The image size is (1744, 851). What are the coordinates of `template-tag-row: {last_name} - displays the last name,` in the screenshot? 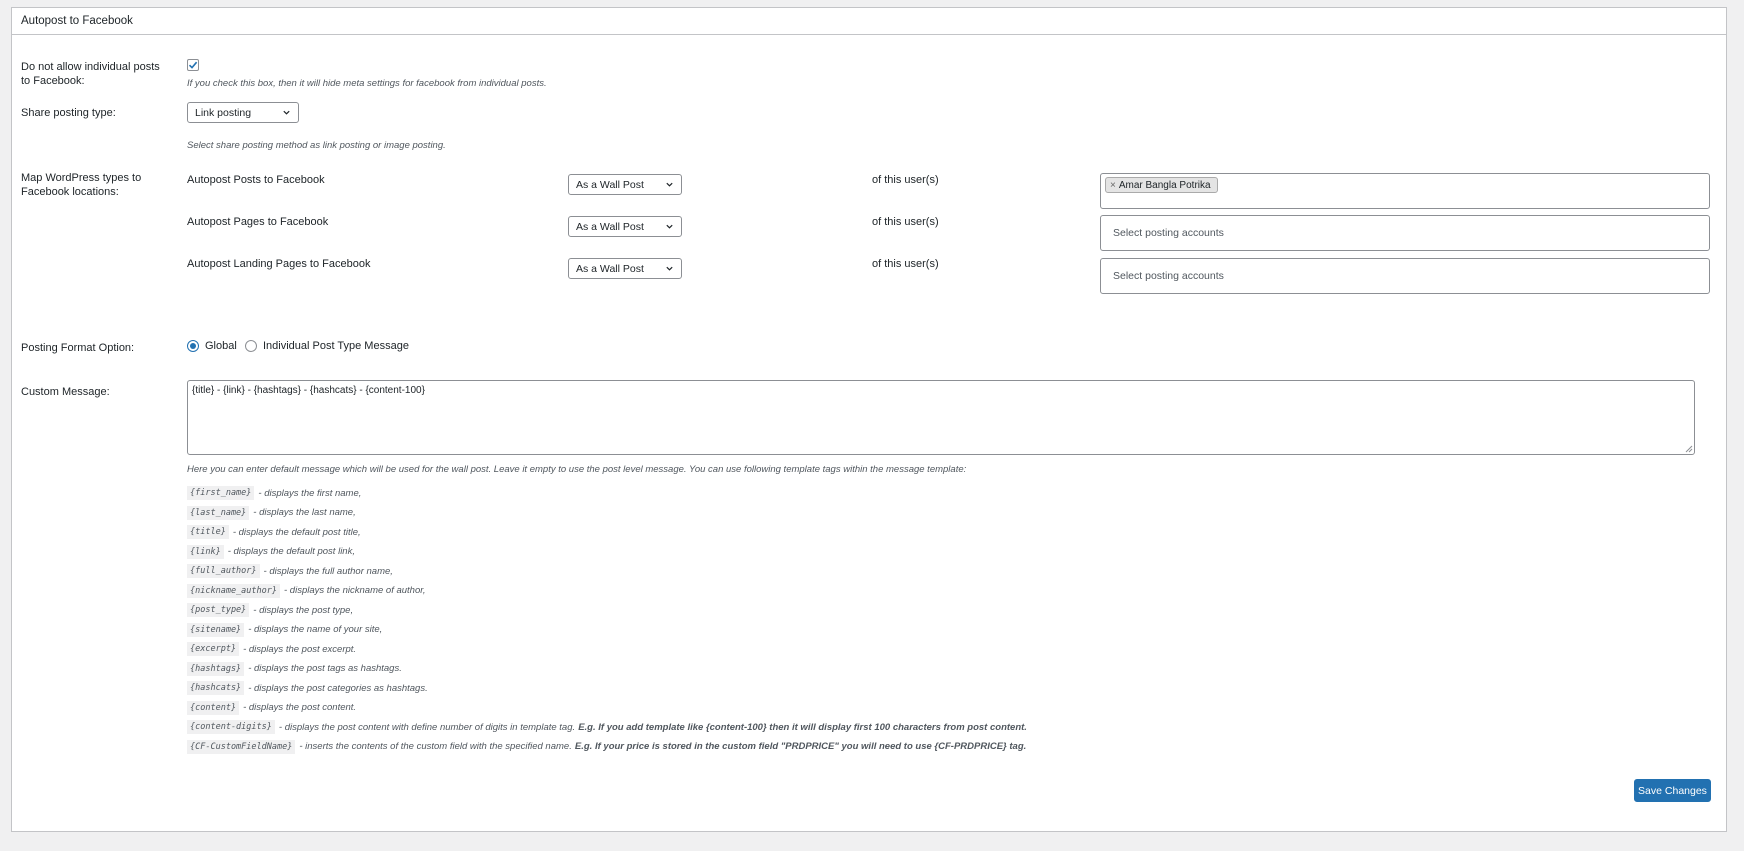 It's located at (887, 512).